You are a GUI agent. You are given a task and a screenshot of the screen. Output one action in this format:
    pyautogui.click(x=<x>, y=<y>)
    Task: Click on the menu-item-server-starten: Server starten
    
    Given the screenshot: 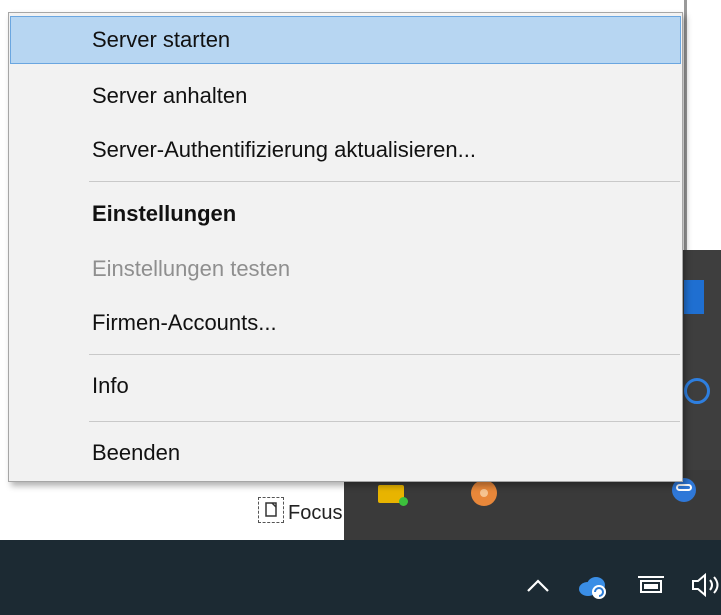 What is the action you would take?
    pyautogui.click(x=345, y=40)
    